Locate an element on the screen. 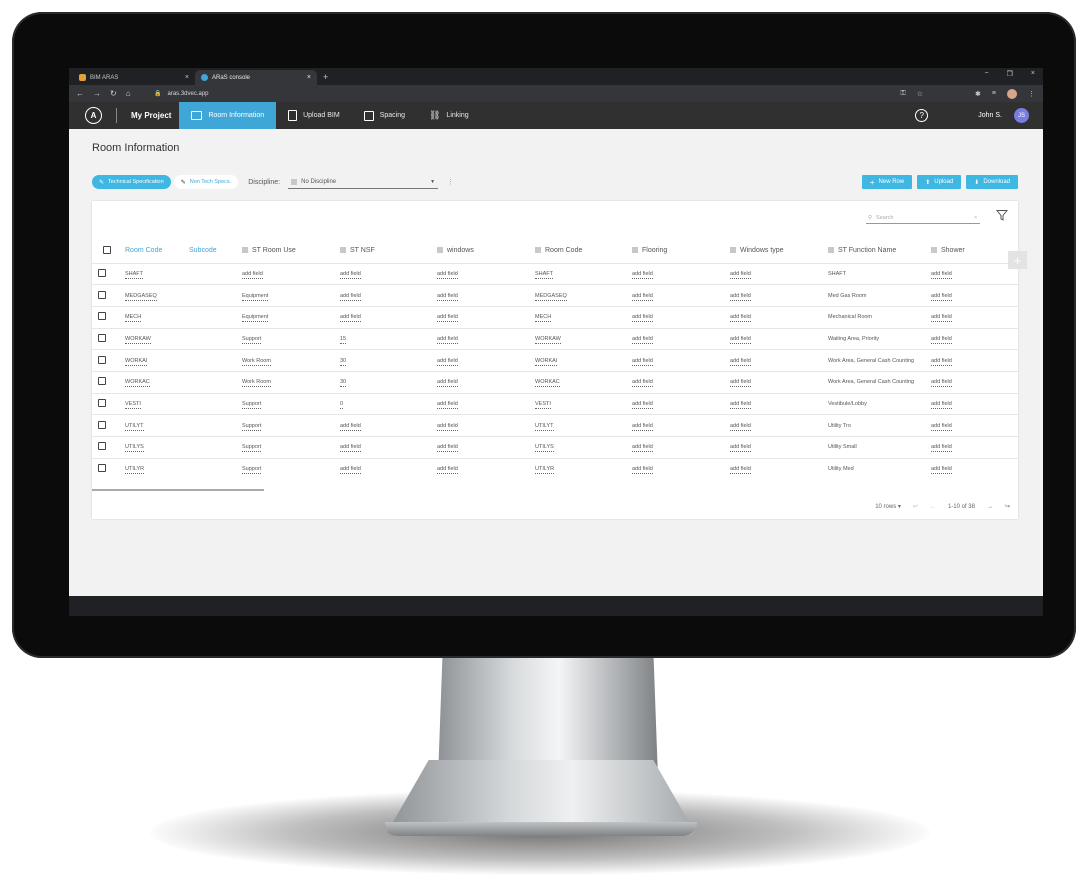  restore-button: ❐ is located at coordinates (1010, 74).